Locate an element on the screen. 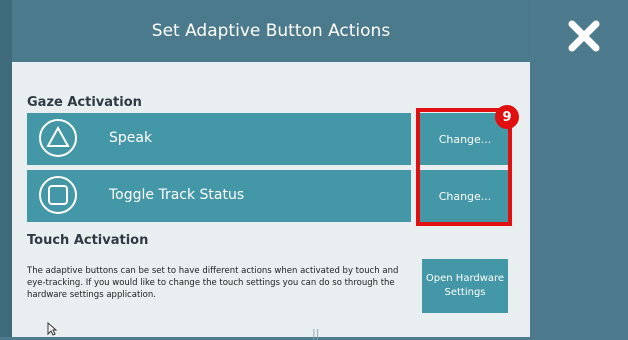 The image size is (628, 340). dialog-title: Set Adaptive Button Actions is located at coordinates (271, 31).